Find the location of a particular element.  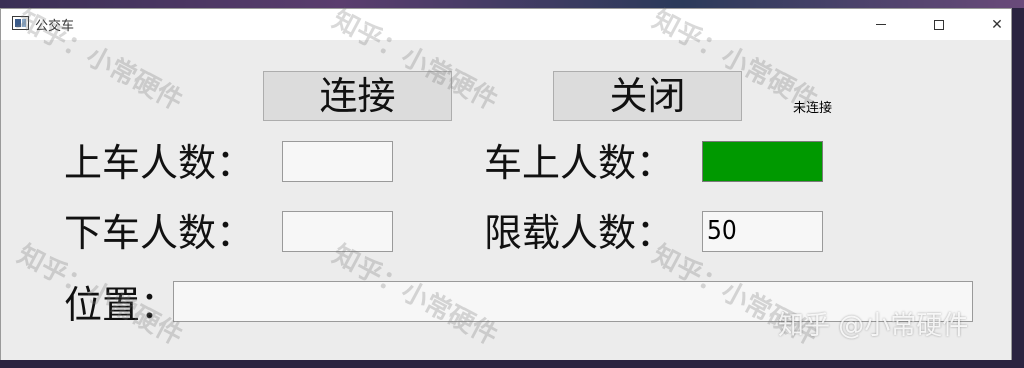

window-title: 公交车 is located at coordinates (55, 26).